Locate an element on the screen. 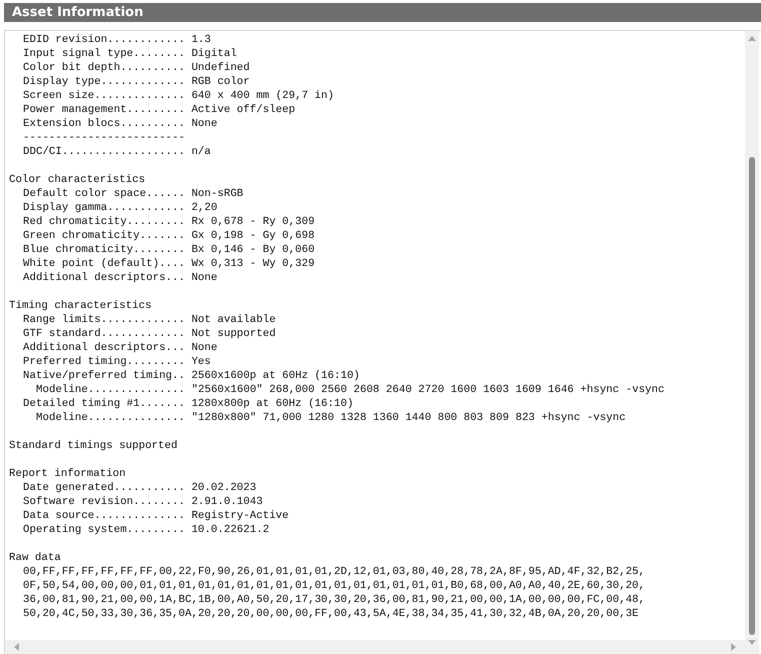  section-title: Report information is located at coordinates (68, 474).